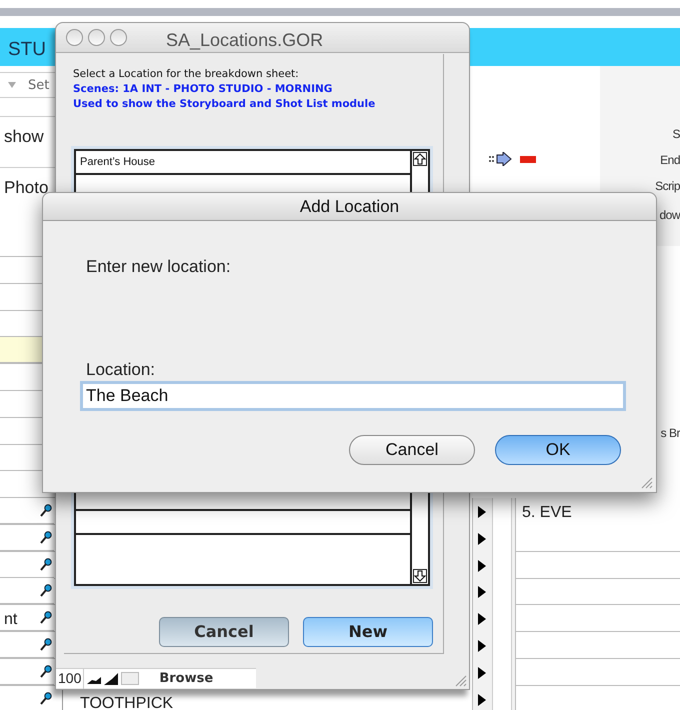 The width and height of the screenshot is (680, 710). Describe the element at coordinates (420, 159) in the screenshot. I see `up-arrow-icon` at that location.